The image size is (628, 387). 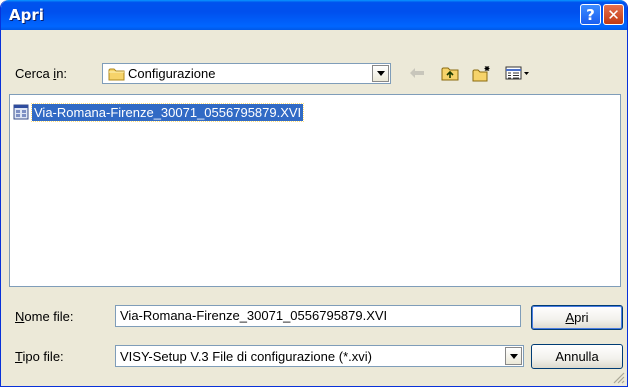 I want to click on xvi-file-icon, so click(x=21, y=112).